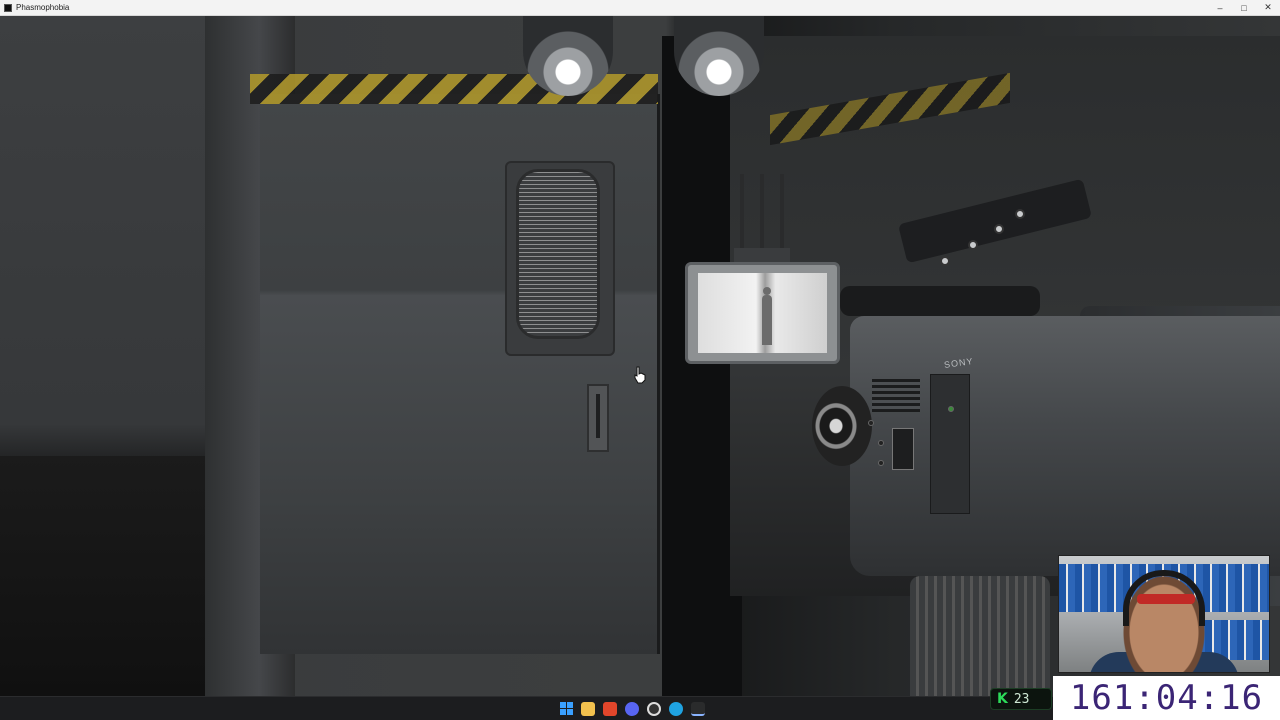 This screenshot has width=1280, height=720. What do you see at coordinates (598, 418) in the screenshot?
I see `door-handle` at bounding box center [598, 418].